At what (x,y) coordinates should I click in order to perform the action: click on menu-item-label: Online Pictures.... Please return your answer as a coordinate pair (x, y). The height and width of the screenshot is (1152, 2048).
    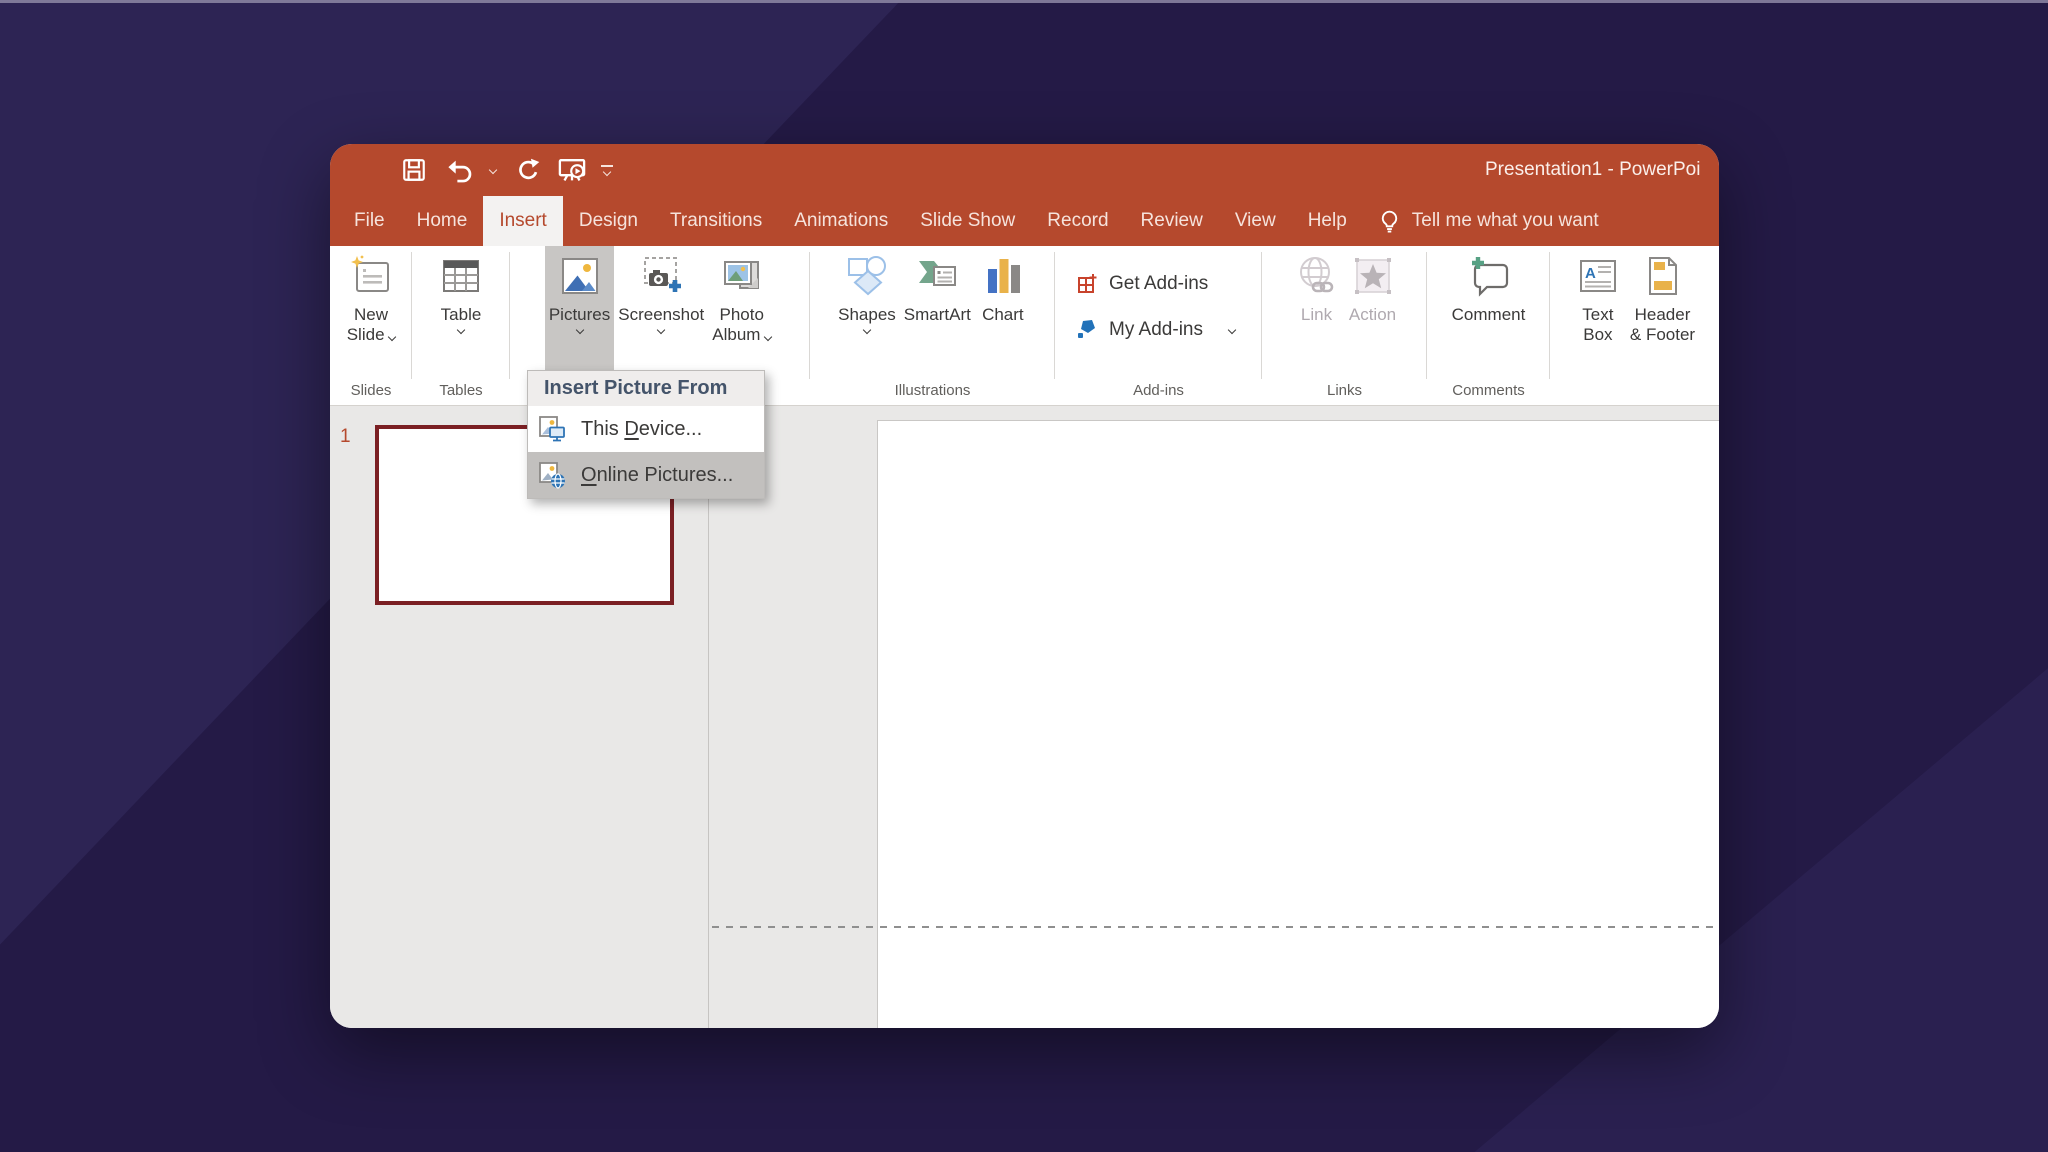
    Looking at the image, I should click on (657, 474).